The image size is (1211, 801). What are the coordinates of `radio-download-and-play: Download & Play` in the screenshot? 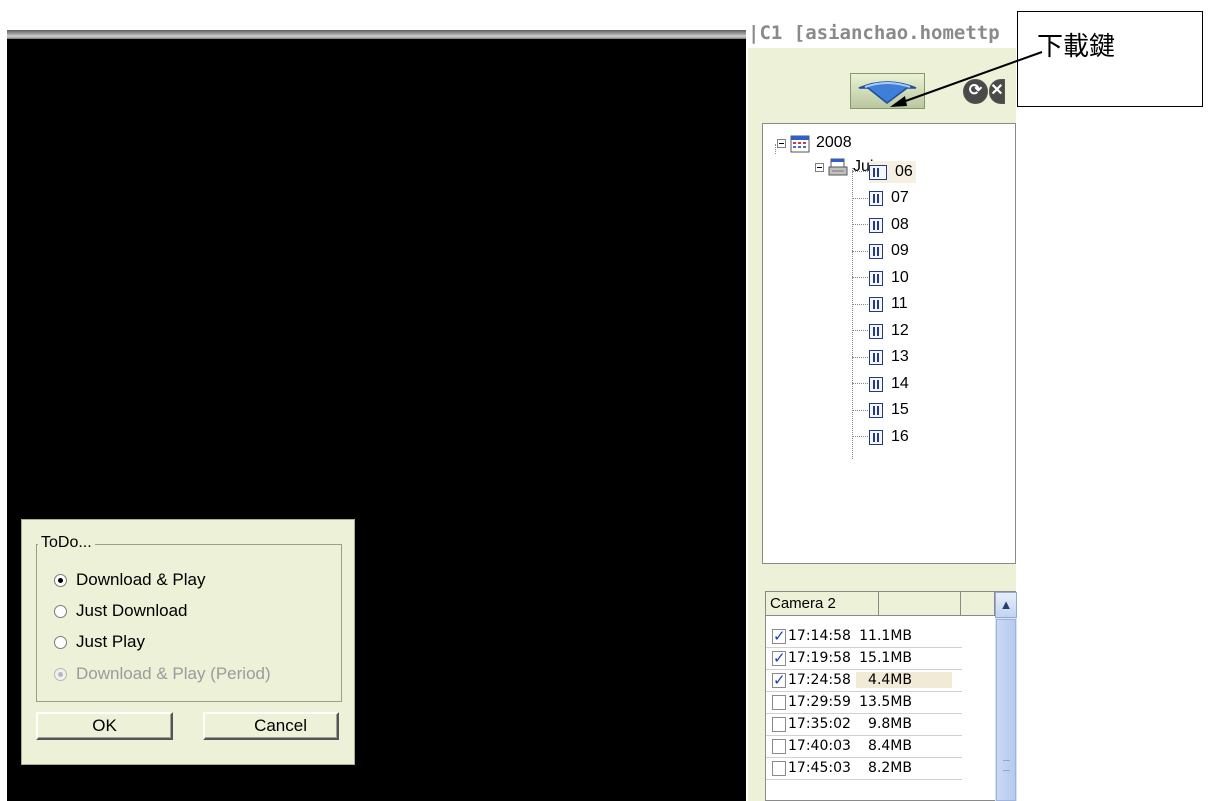 It's located at (129, 580).